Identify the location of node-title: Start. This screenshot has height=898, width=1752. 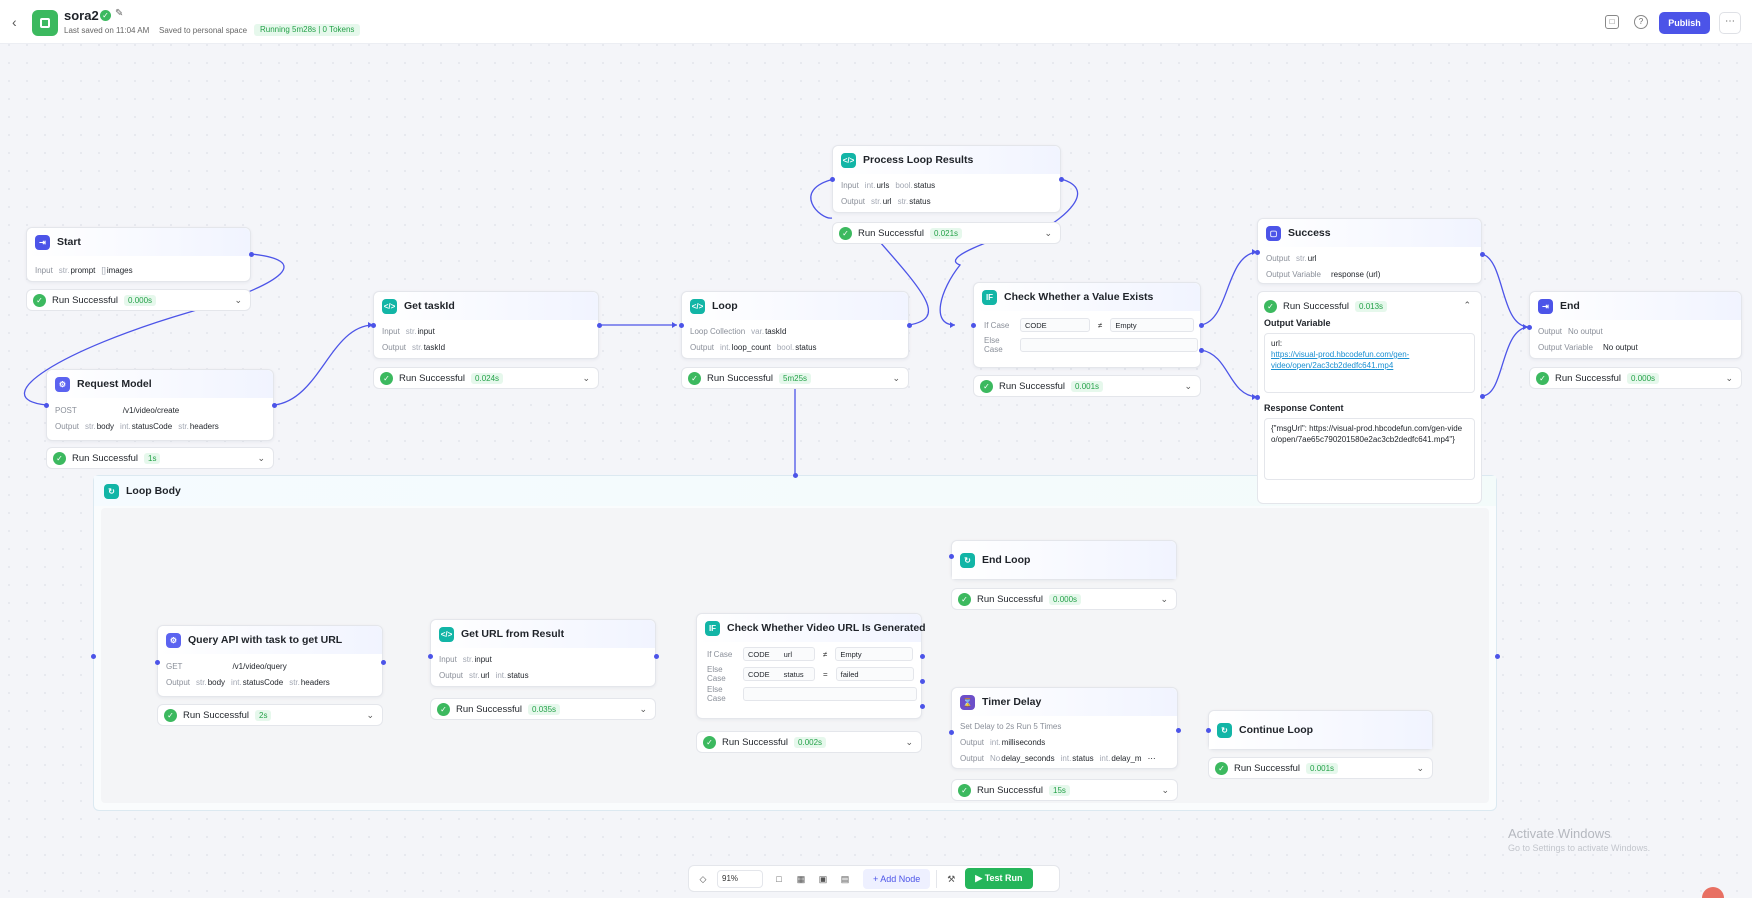
(69, 242).